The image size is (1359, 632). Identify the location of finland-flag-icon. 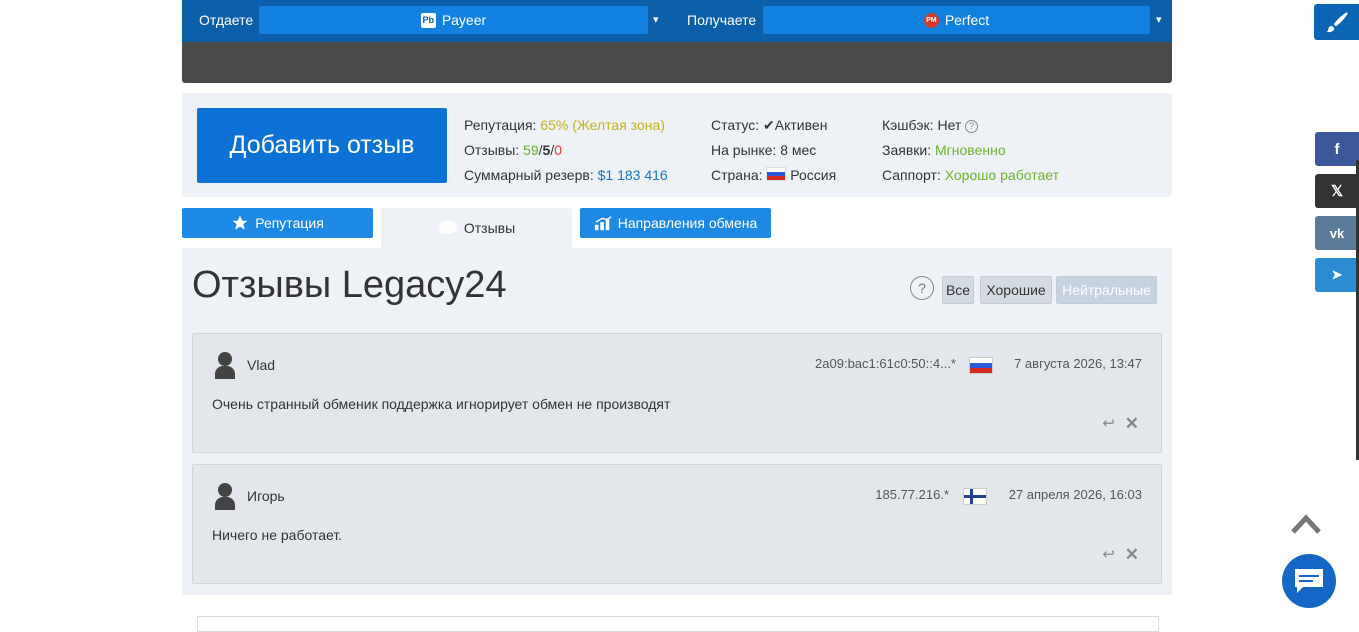
(975, 496).